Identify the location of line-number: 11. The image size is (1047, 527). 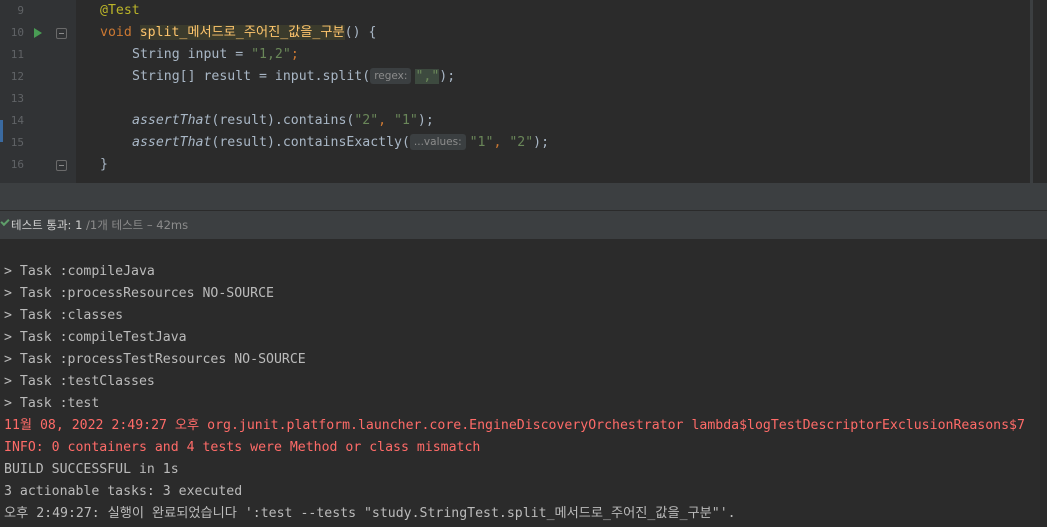
(17, 54).